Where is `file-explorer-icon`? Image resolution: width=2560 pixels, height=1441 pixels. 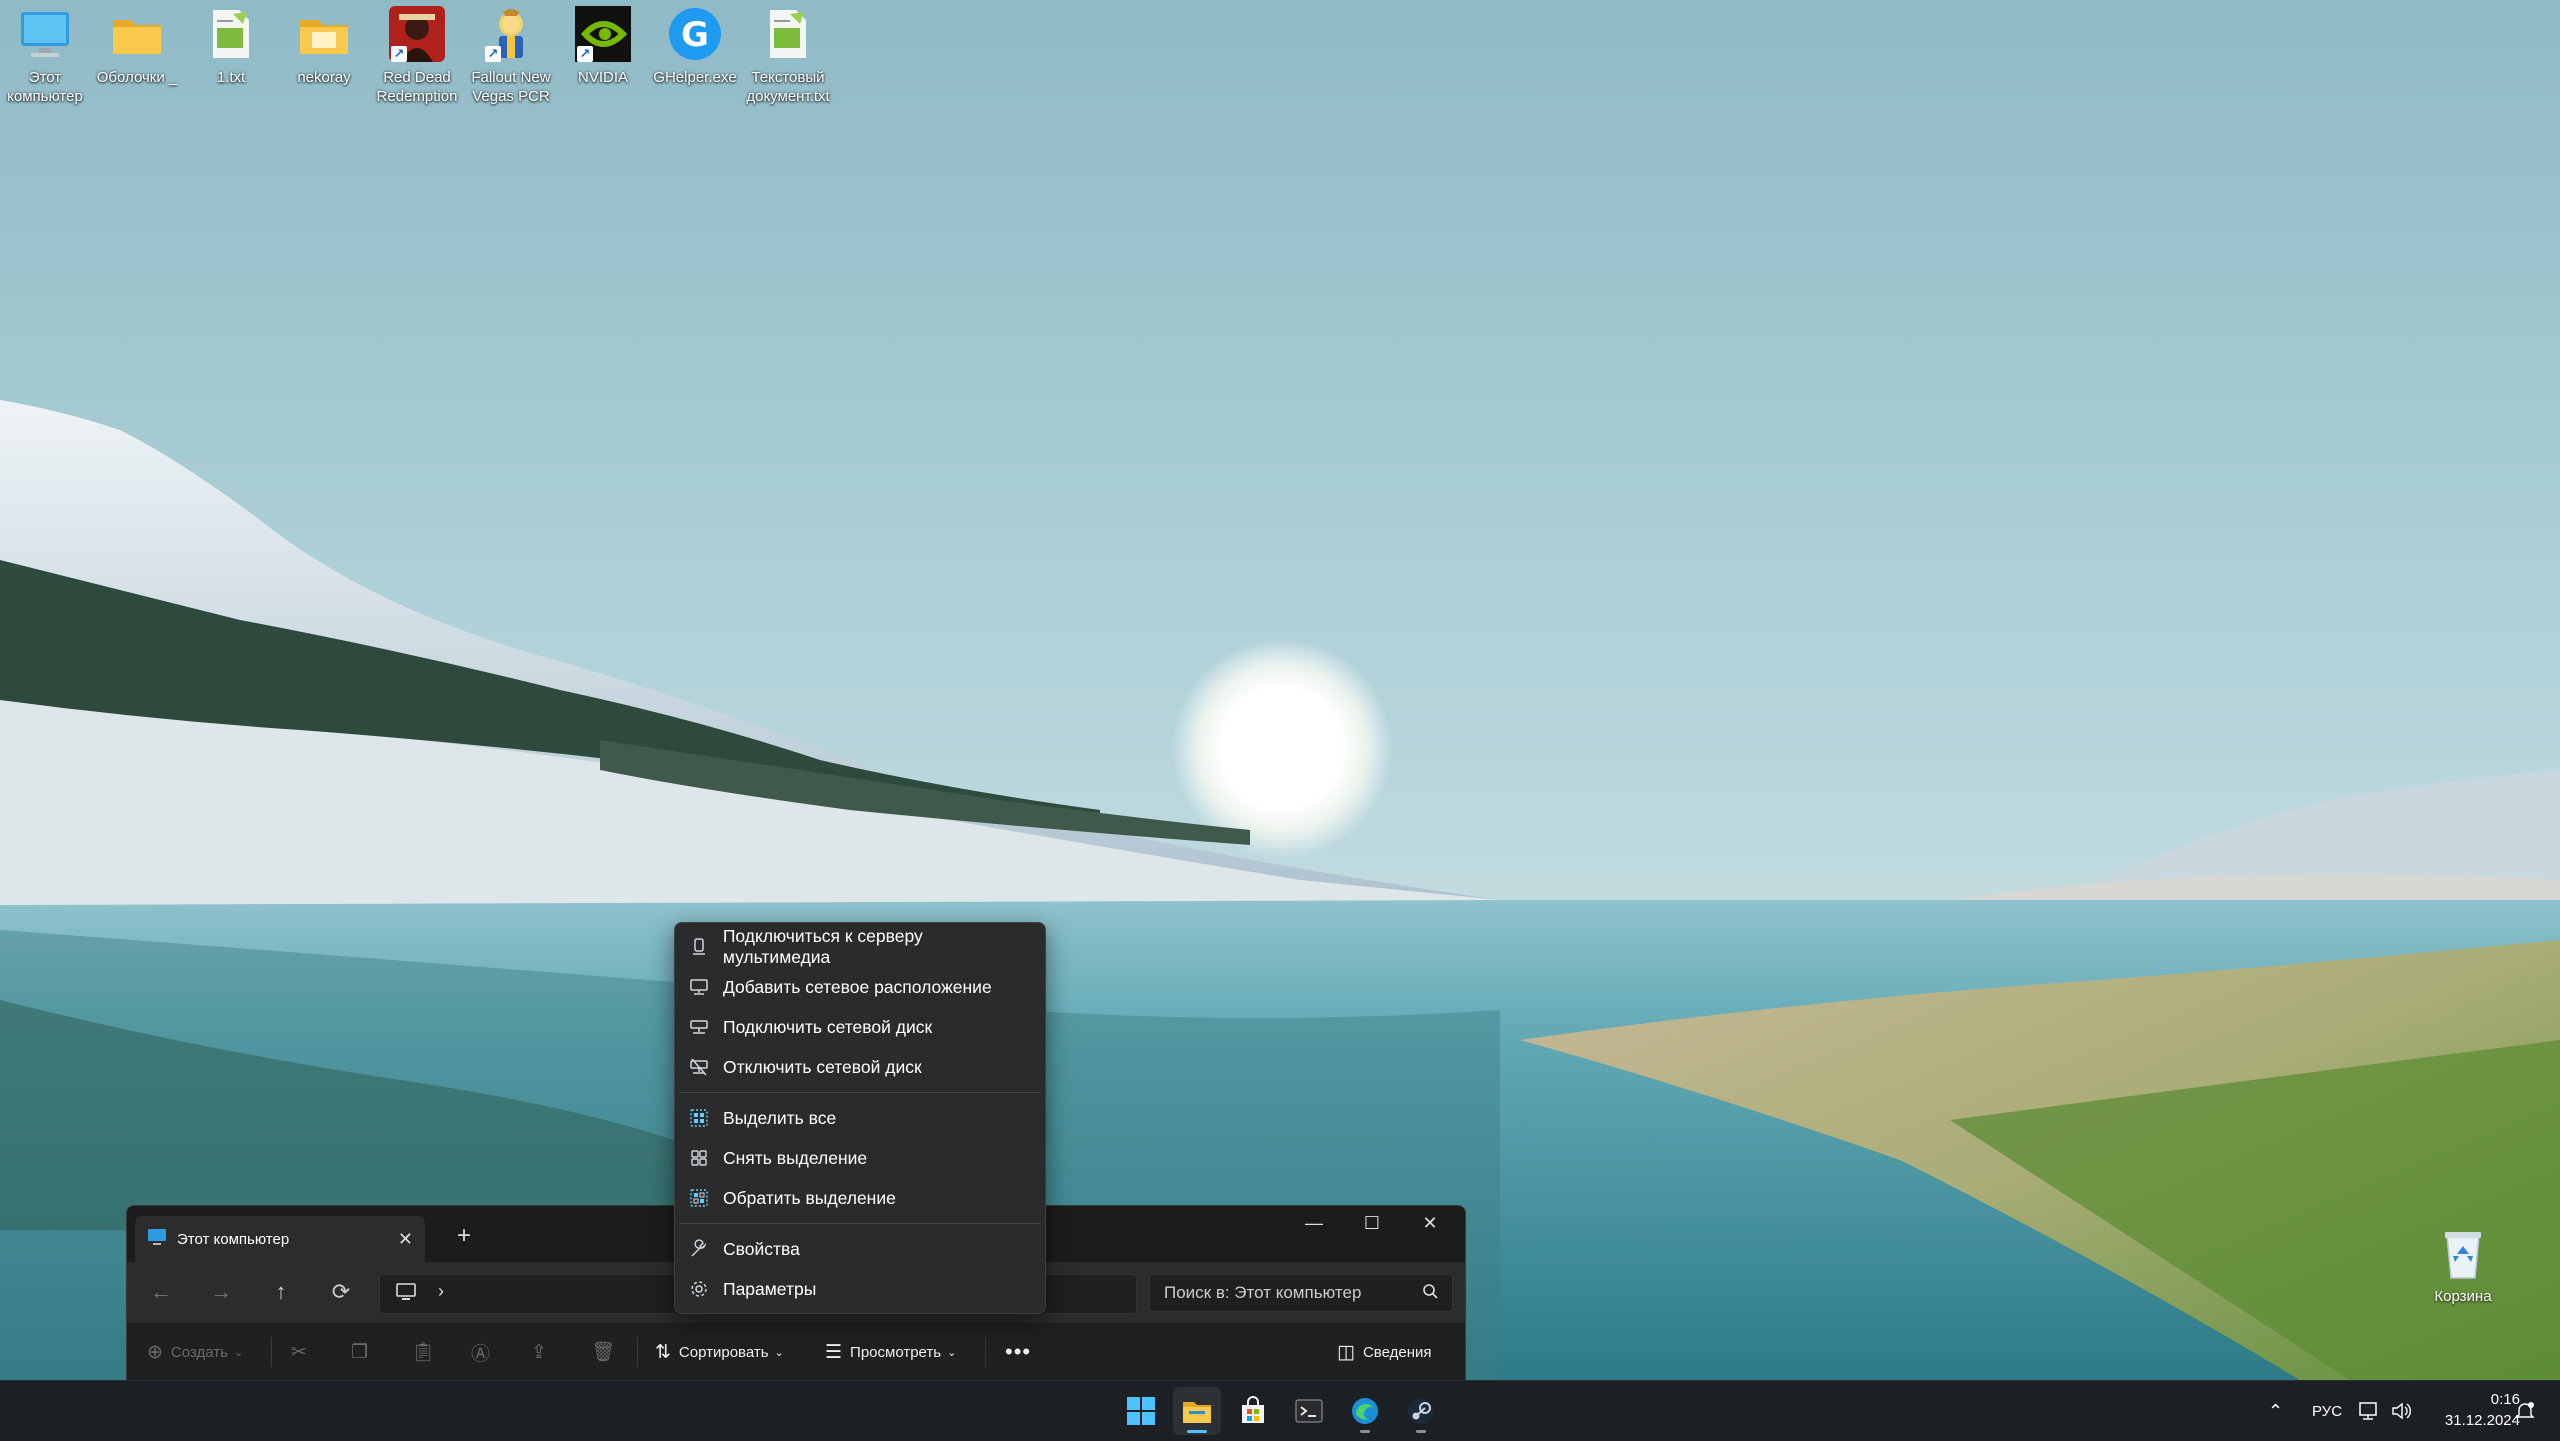 file-explorer-icon is located at coordinates (1197, 1412).